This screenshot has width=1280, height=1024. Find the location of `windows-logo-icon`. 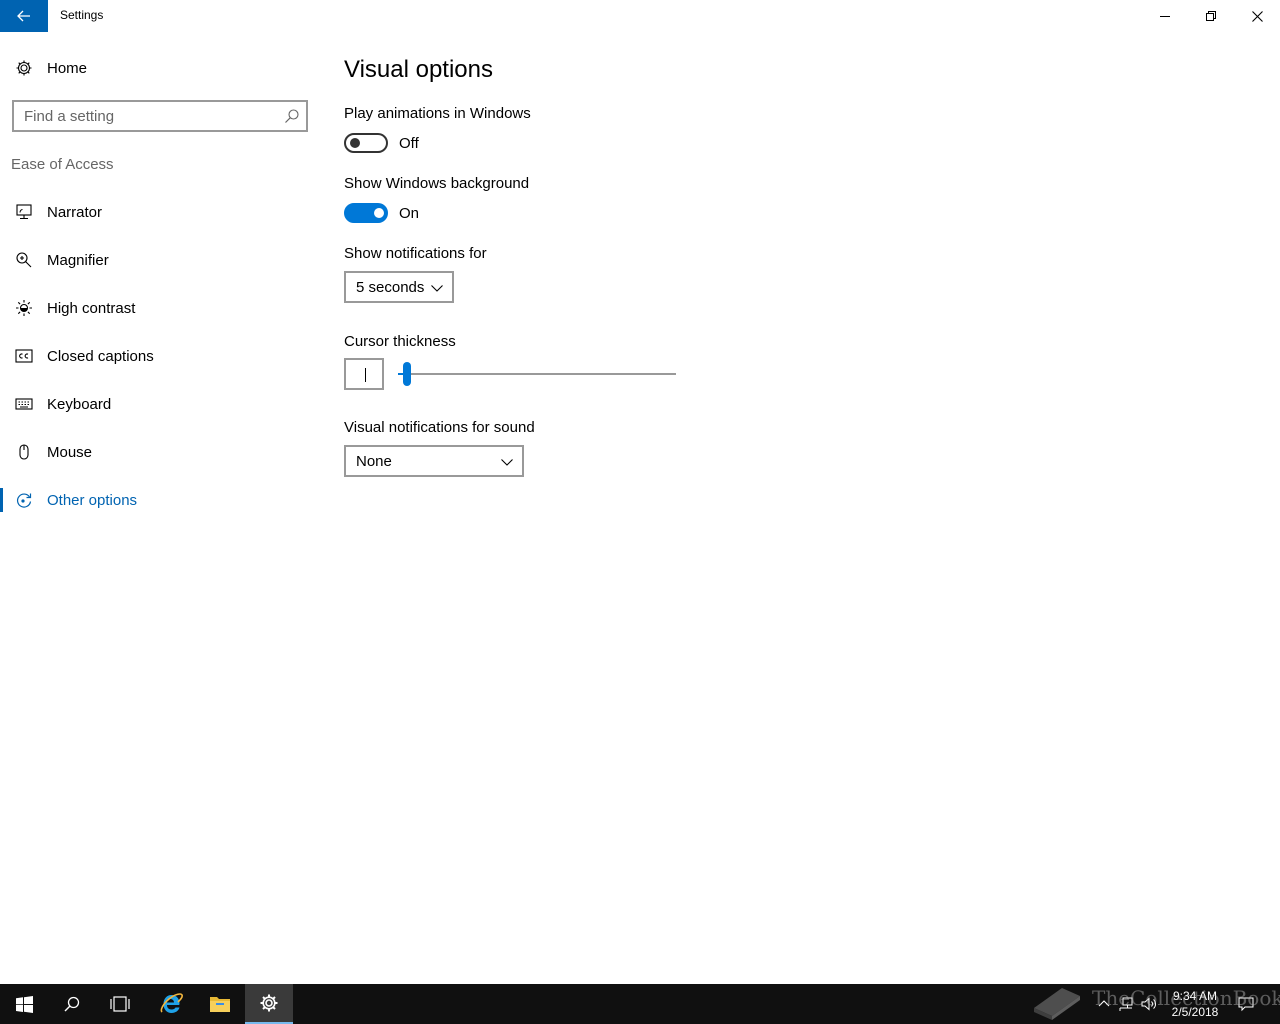

windows-logo-icon is located at coordinates (24, 1004).